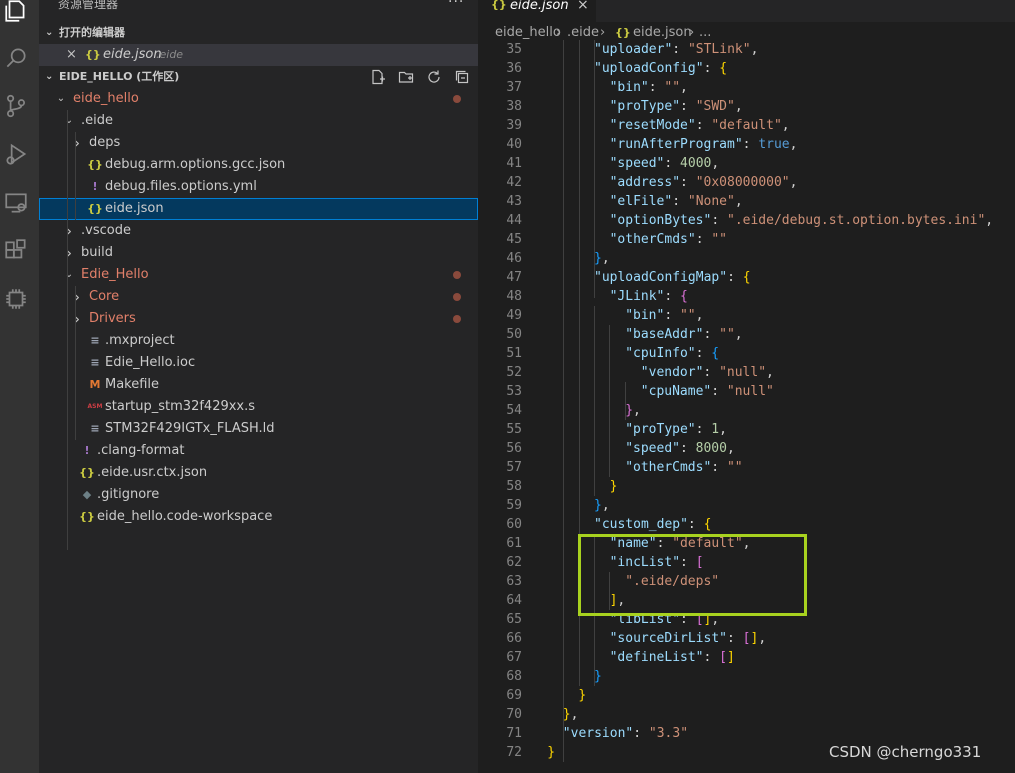  Describe the element at coordinates (746, 410) in the screenshot. I see `code-line: 54},` at that location.